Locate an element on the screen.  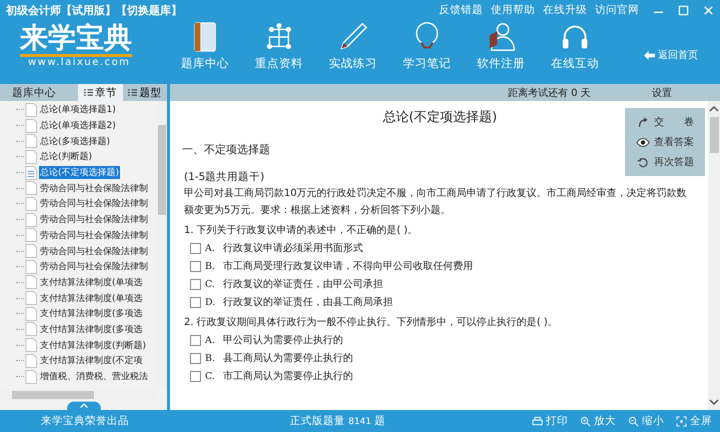
option-text: 甲公司认为需要停止执行的 is located at coordinates (283, 340).